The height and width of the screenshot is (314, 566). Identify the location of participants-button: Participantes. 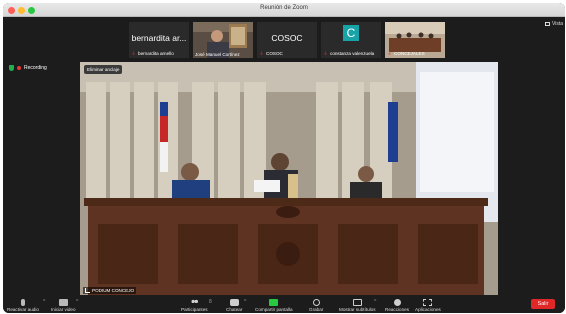
(194, 305).